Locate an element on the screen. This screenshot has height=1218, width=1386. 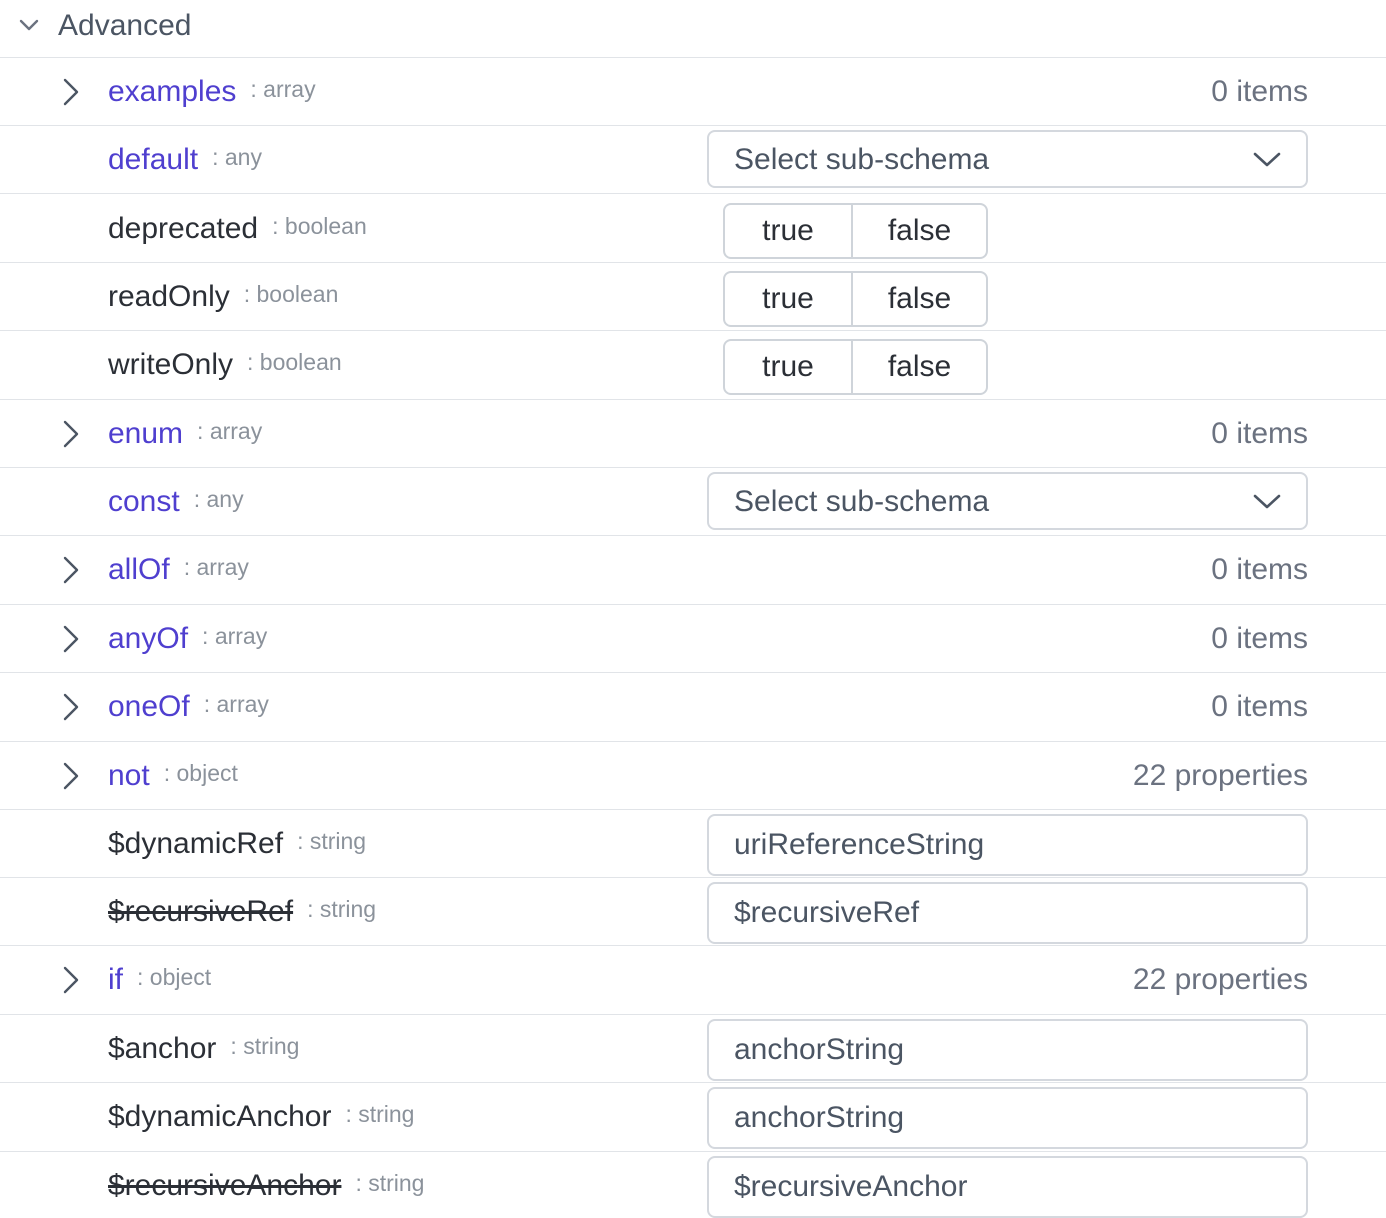
property-name: deprecated: boolean is located at coordinates (237, 228).